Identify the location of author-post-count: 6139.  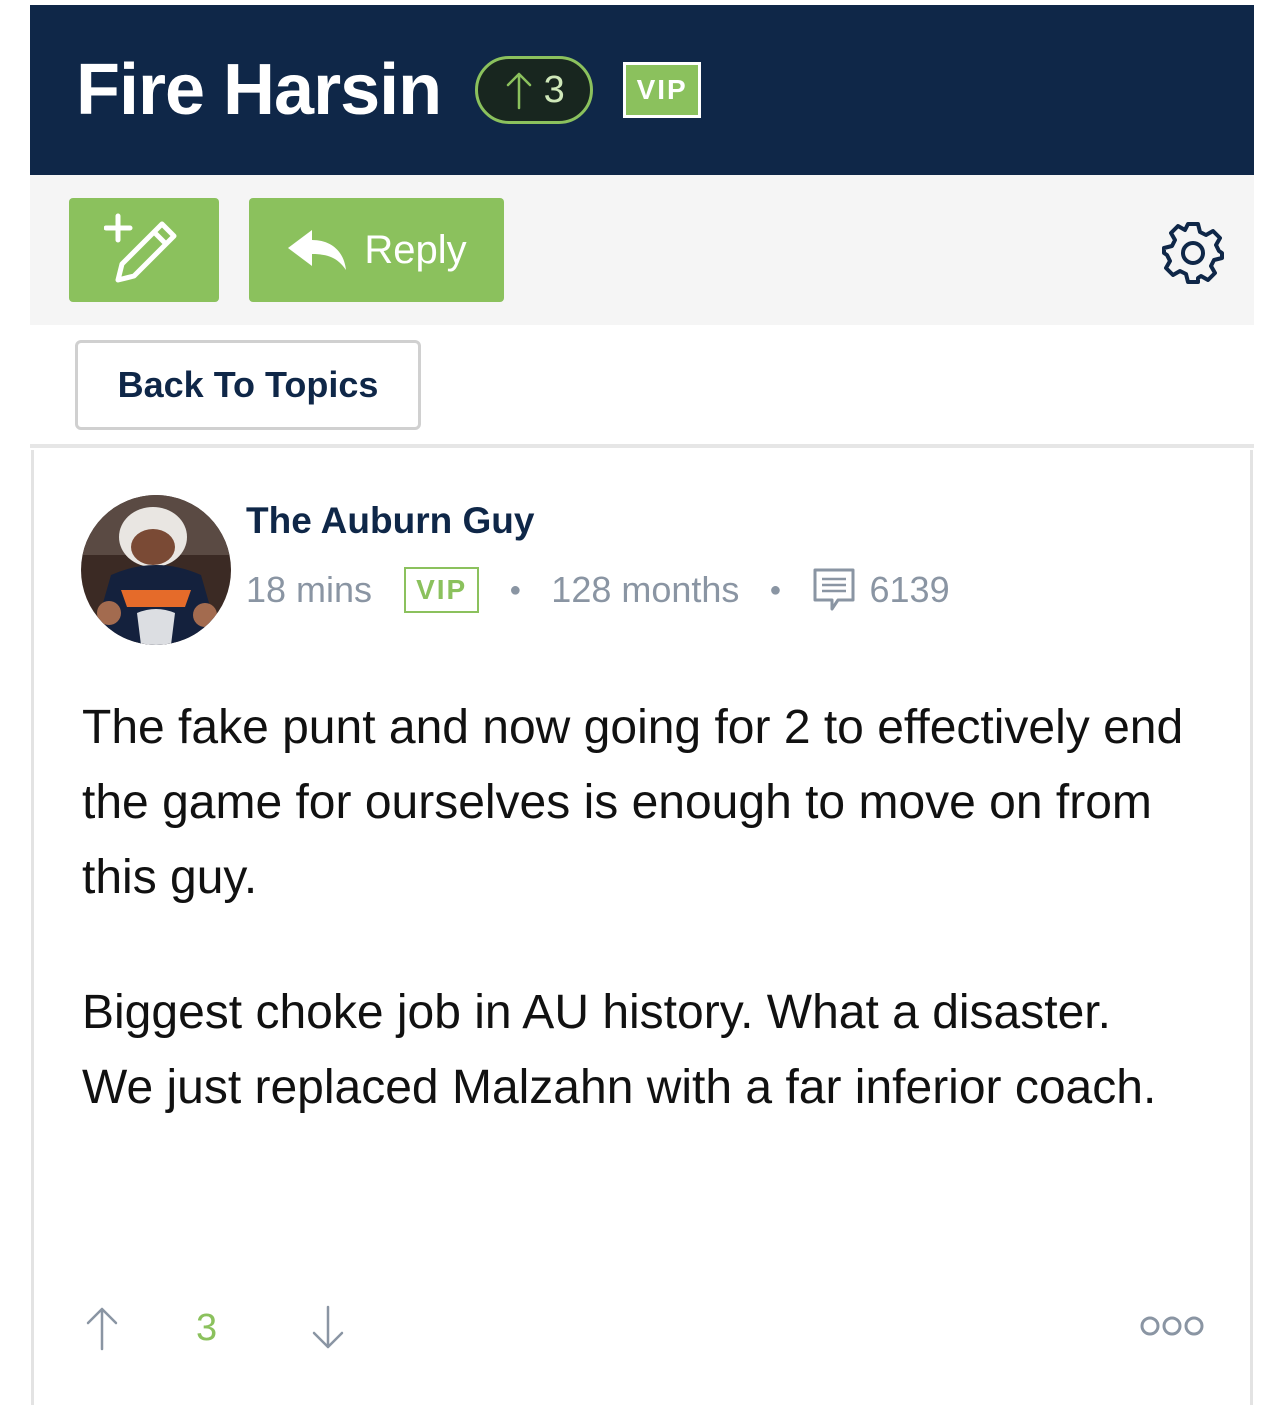
(909, 589).